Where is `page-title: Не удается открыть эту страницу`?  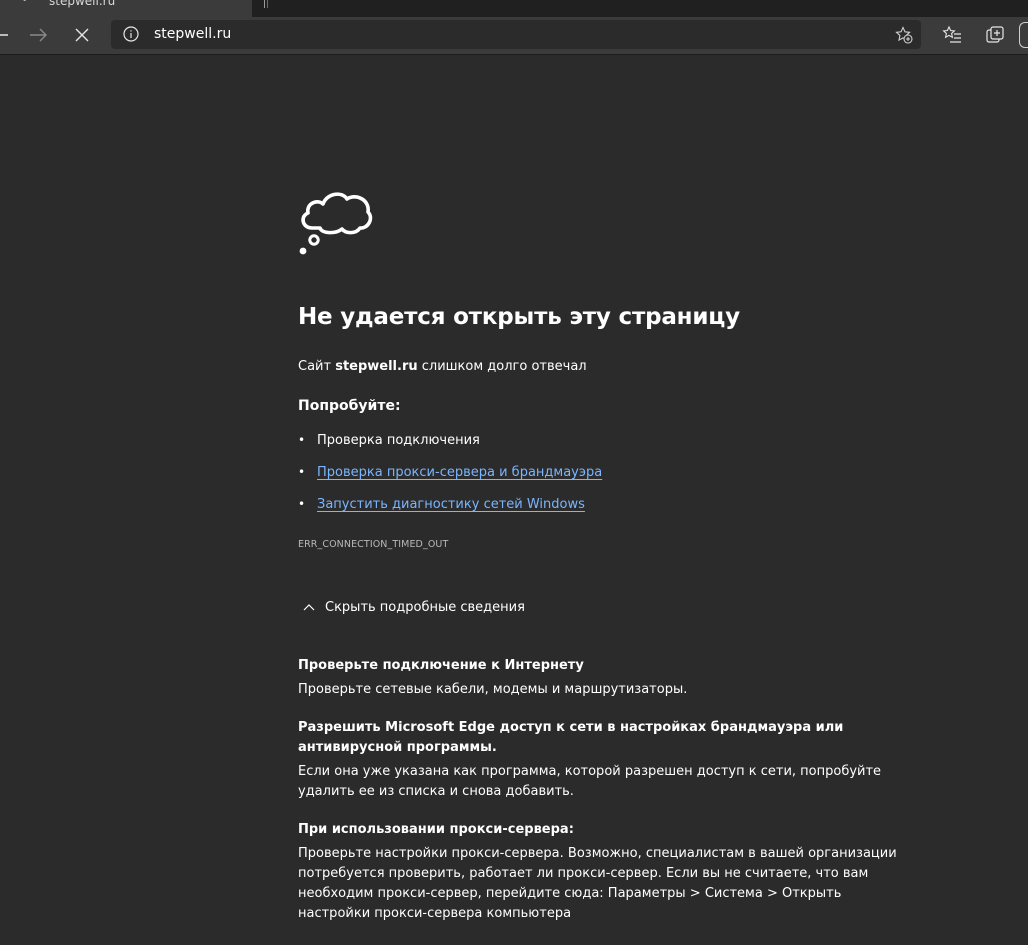
page-title: Не удается открыть эту страницу is located at coordinates (519, 317).